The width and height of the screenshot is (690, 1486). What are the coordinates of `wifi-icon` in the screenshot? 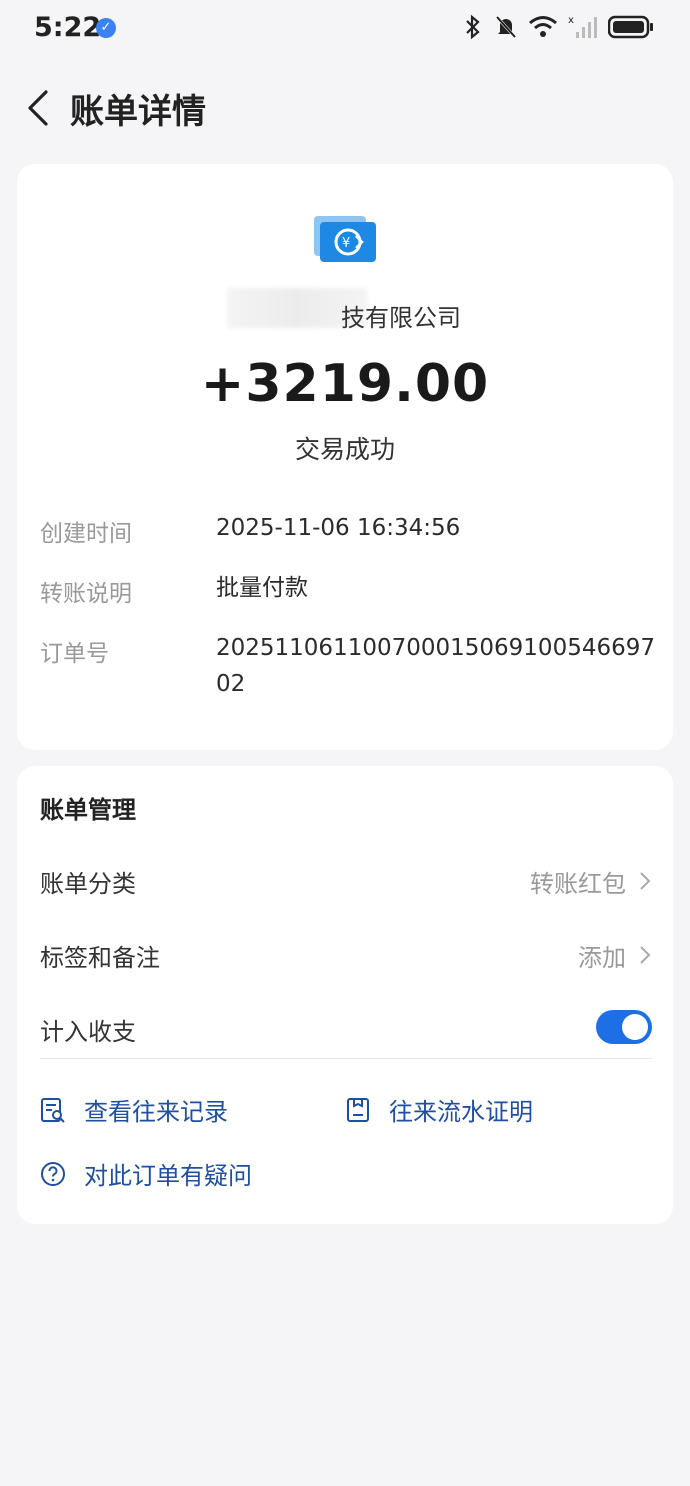 It's located at (543, 26).